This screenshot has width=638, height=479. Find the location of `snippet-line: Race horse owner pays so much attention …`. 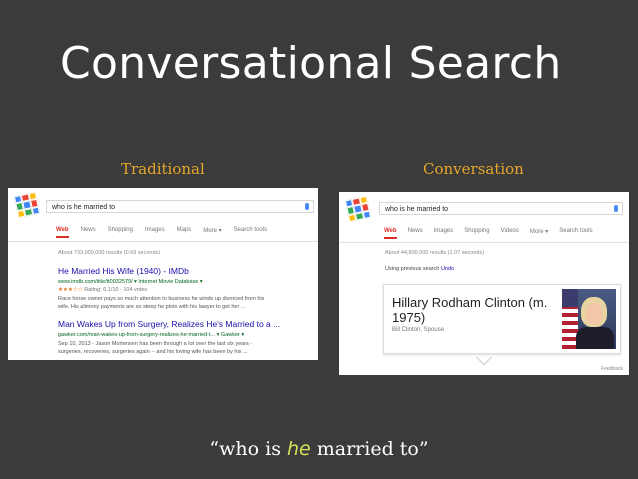

snippet-line: Race horse owner pays so much attention … is located at coordinates (161, 299).